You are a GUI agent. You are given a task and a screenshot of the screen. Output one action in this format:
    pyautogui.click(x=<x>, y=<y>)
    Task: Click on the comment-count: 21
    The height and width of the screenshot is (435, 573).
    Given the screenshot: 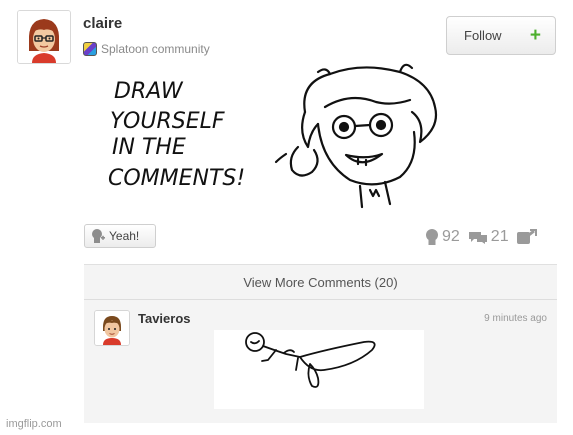 What is the action you would take?
    pyautogui.click(x=499, y=236)
    